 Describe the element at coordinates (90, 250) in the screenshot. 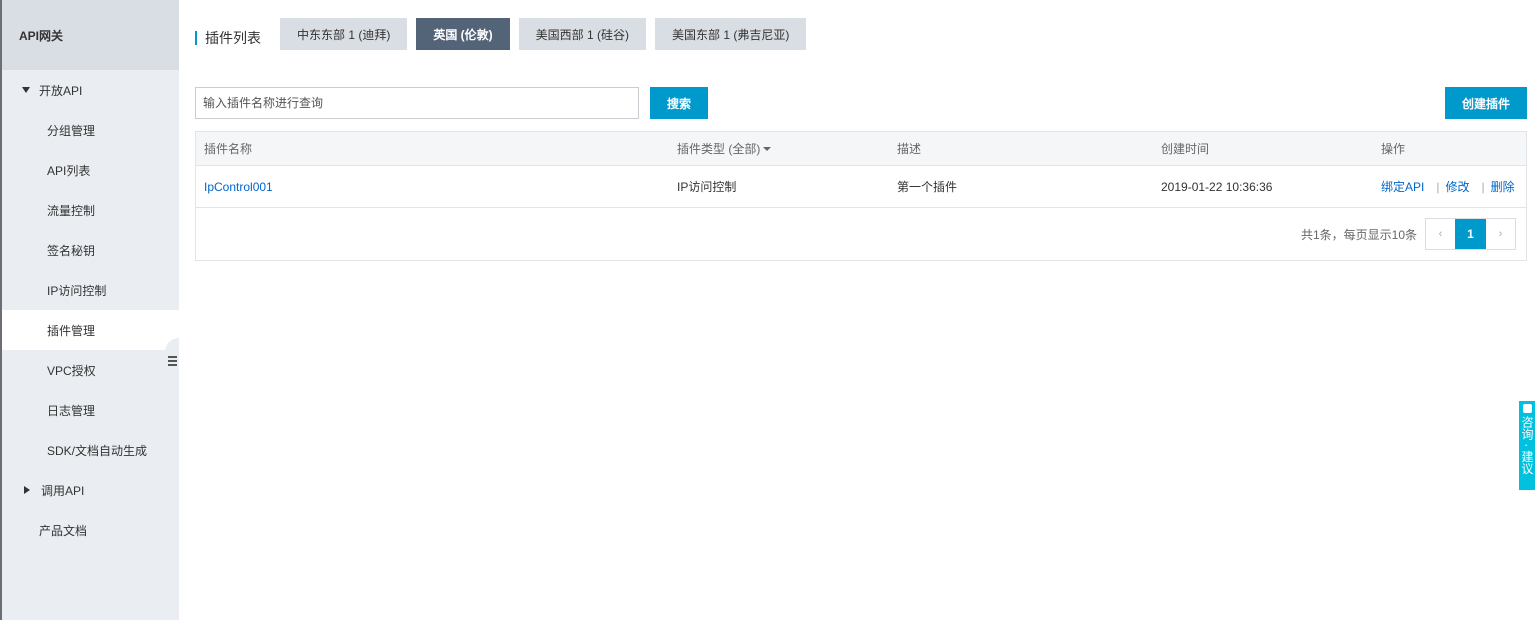

I see `sidebar-item-signature-keys: 签名秘钥` at that location.